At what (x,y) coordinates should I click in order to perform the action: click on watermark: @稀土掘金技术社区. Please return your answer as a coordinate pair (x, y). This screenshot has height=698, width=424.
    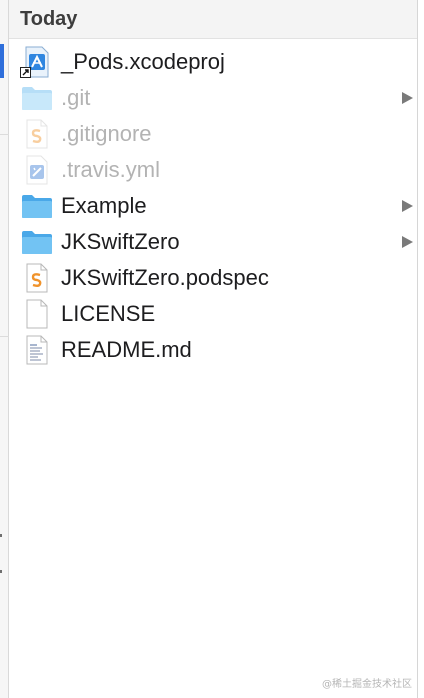
    Looking at the image, I should click on (367, 684).